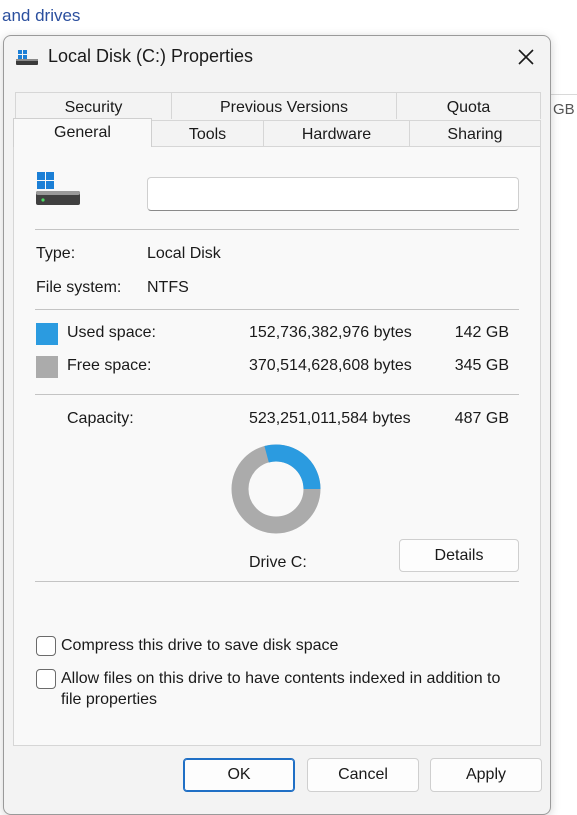  Describe the element at coordinates (59, 193) in the screenshot. I see `hard-drive-icon` at that location.